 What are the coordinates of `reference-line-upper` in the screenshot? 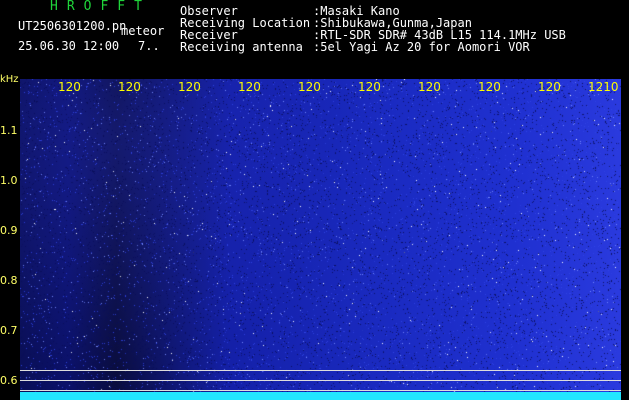 It's located at (320, 370).